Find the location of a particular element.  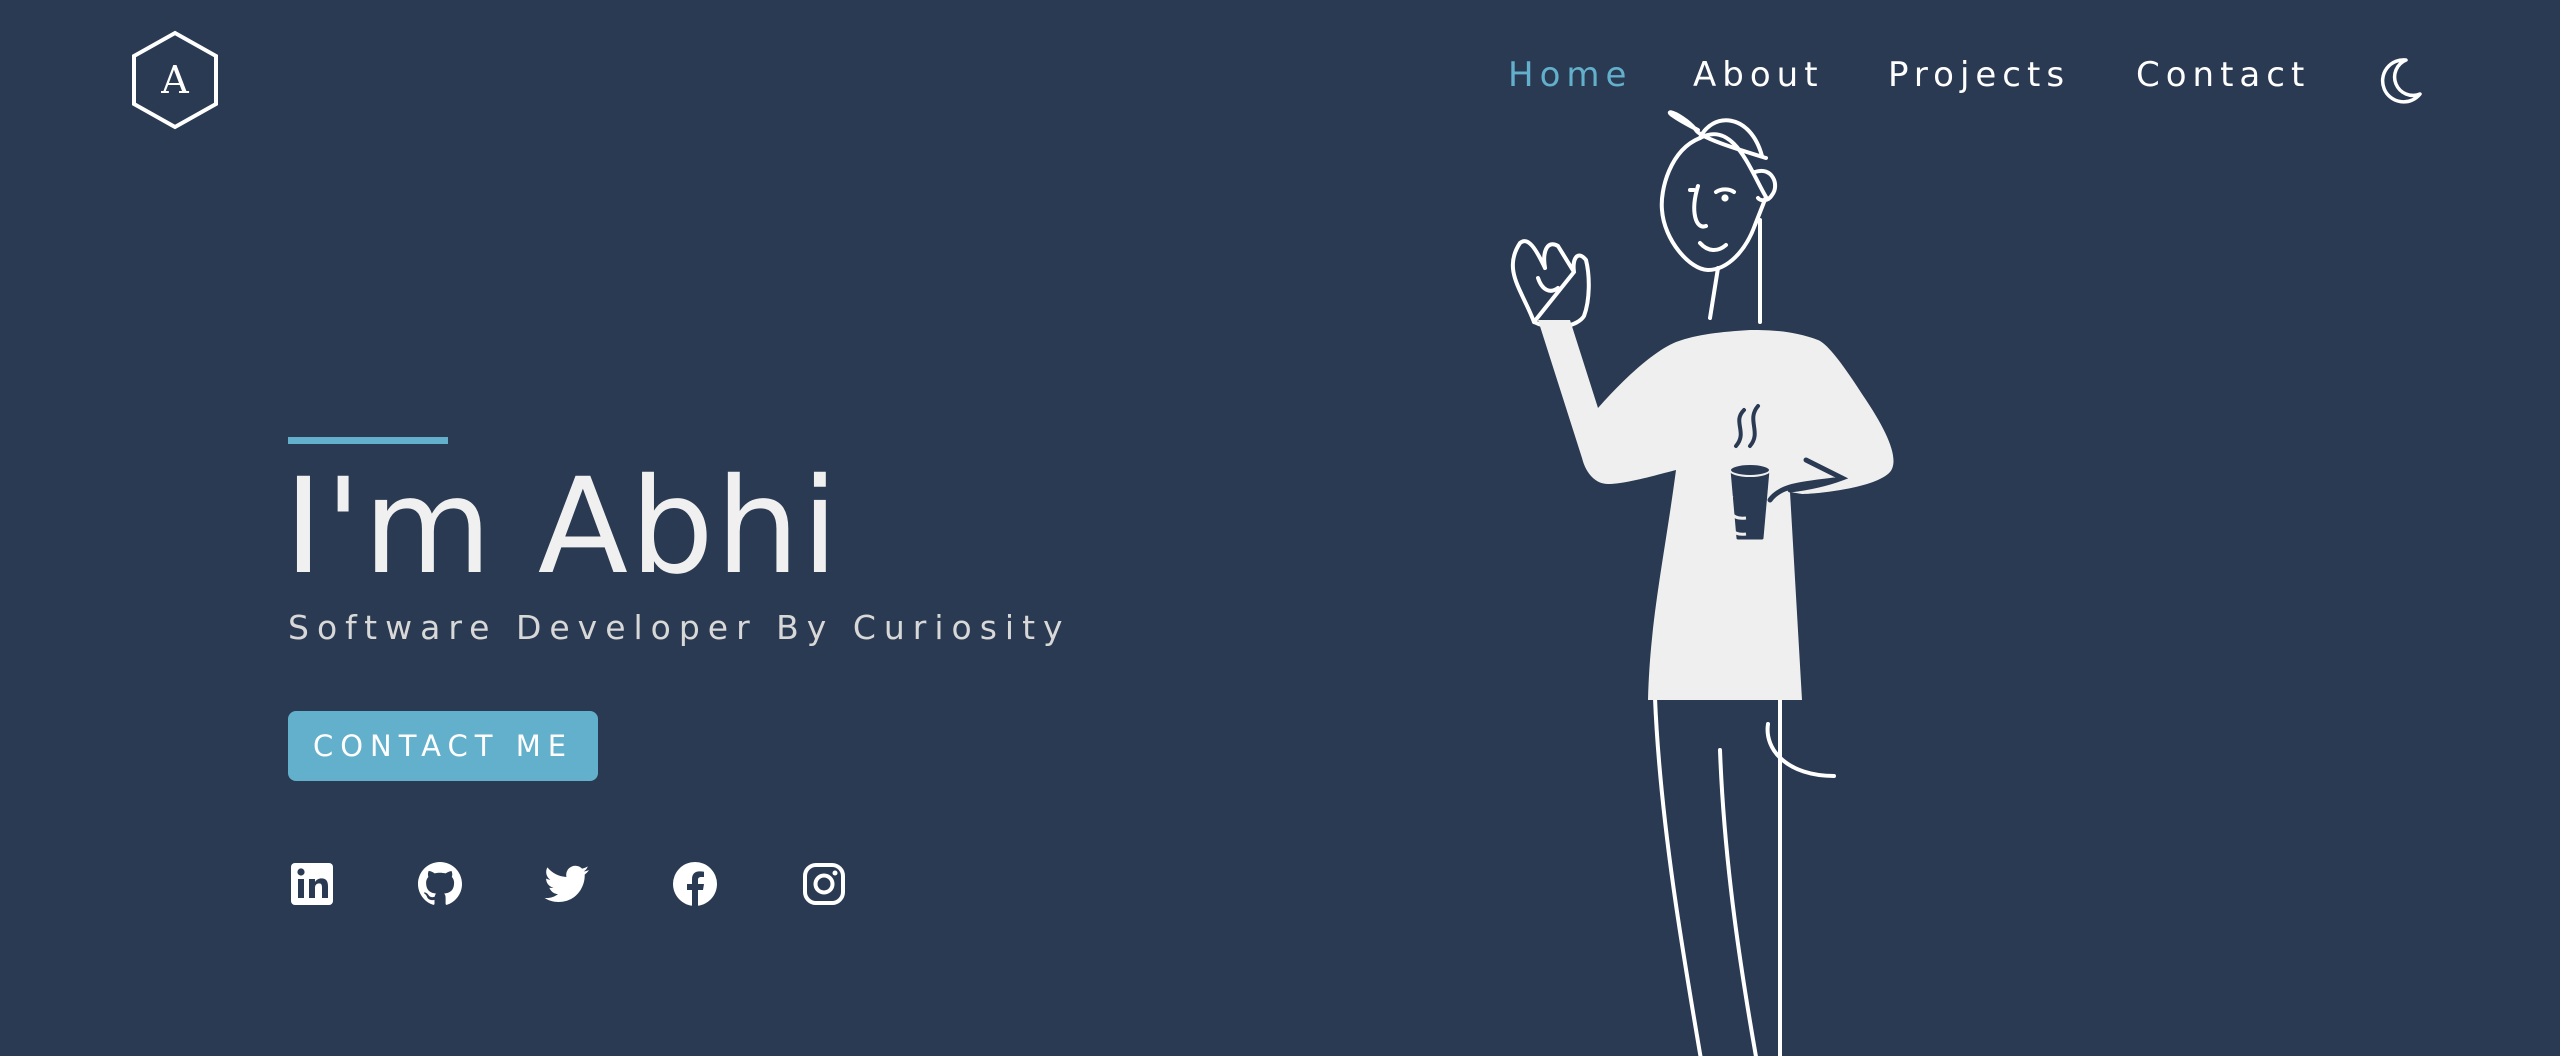

theme-toggle-button is located at coordinates (2400, 80).